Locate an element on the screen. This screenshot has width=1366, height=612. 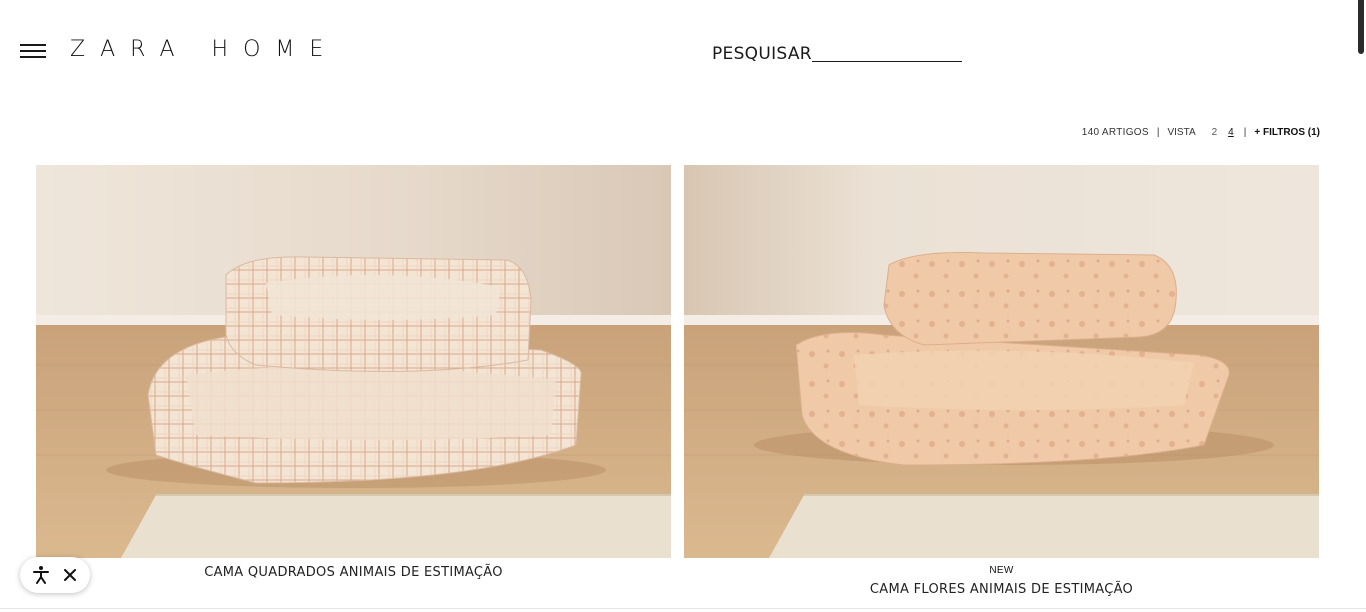
view-label: VISTA is located at coordinates (1181, 132).